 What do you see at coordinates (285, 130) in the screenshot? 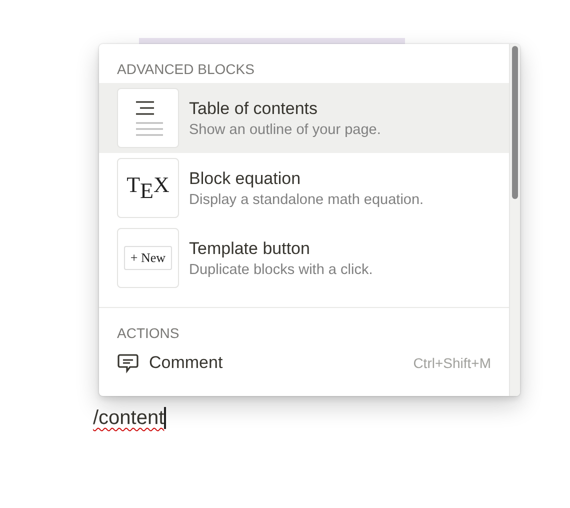
I see `item-description: Show an outline of your page.` at bounding box center [285, 130].